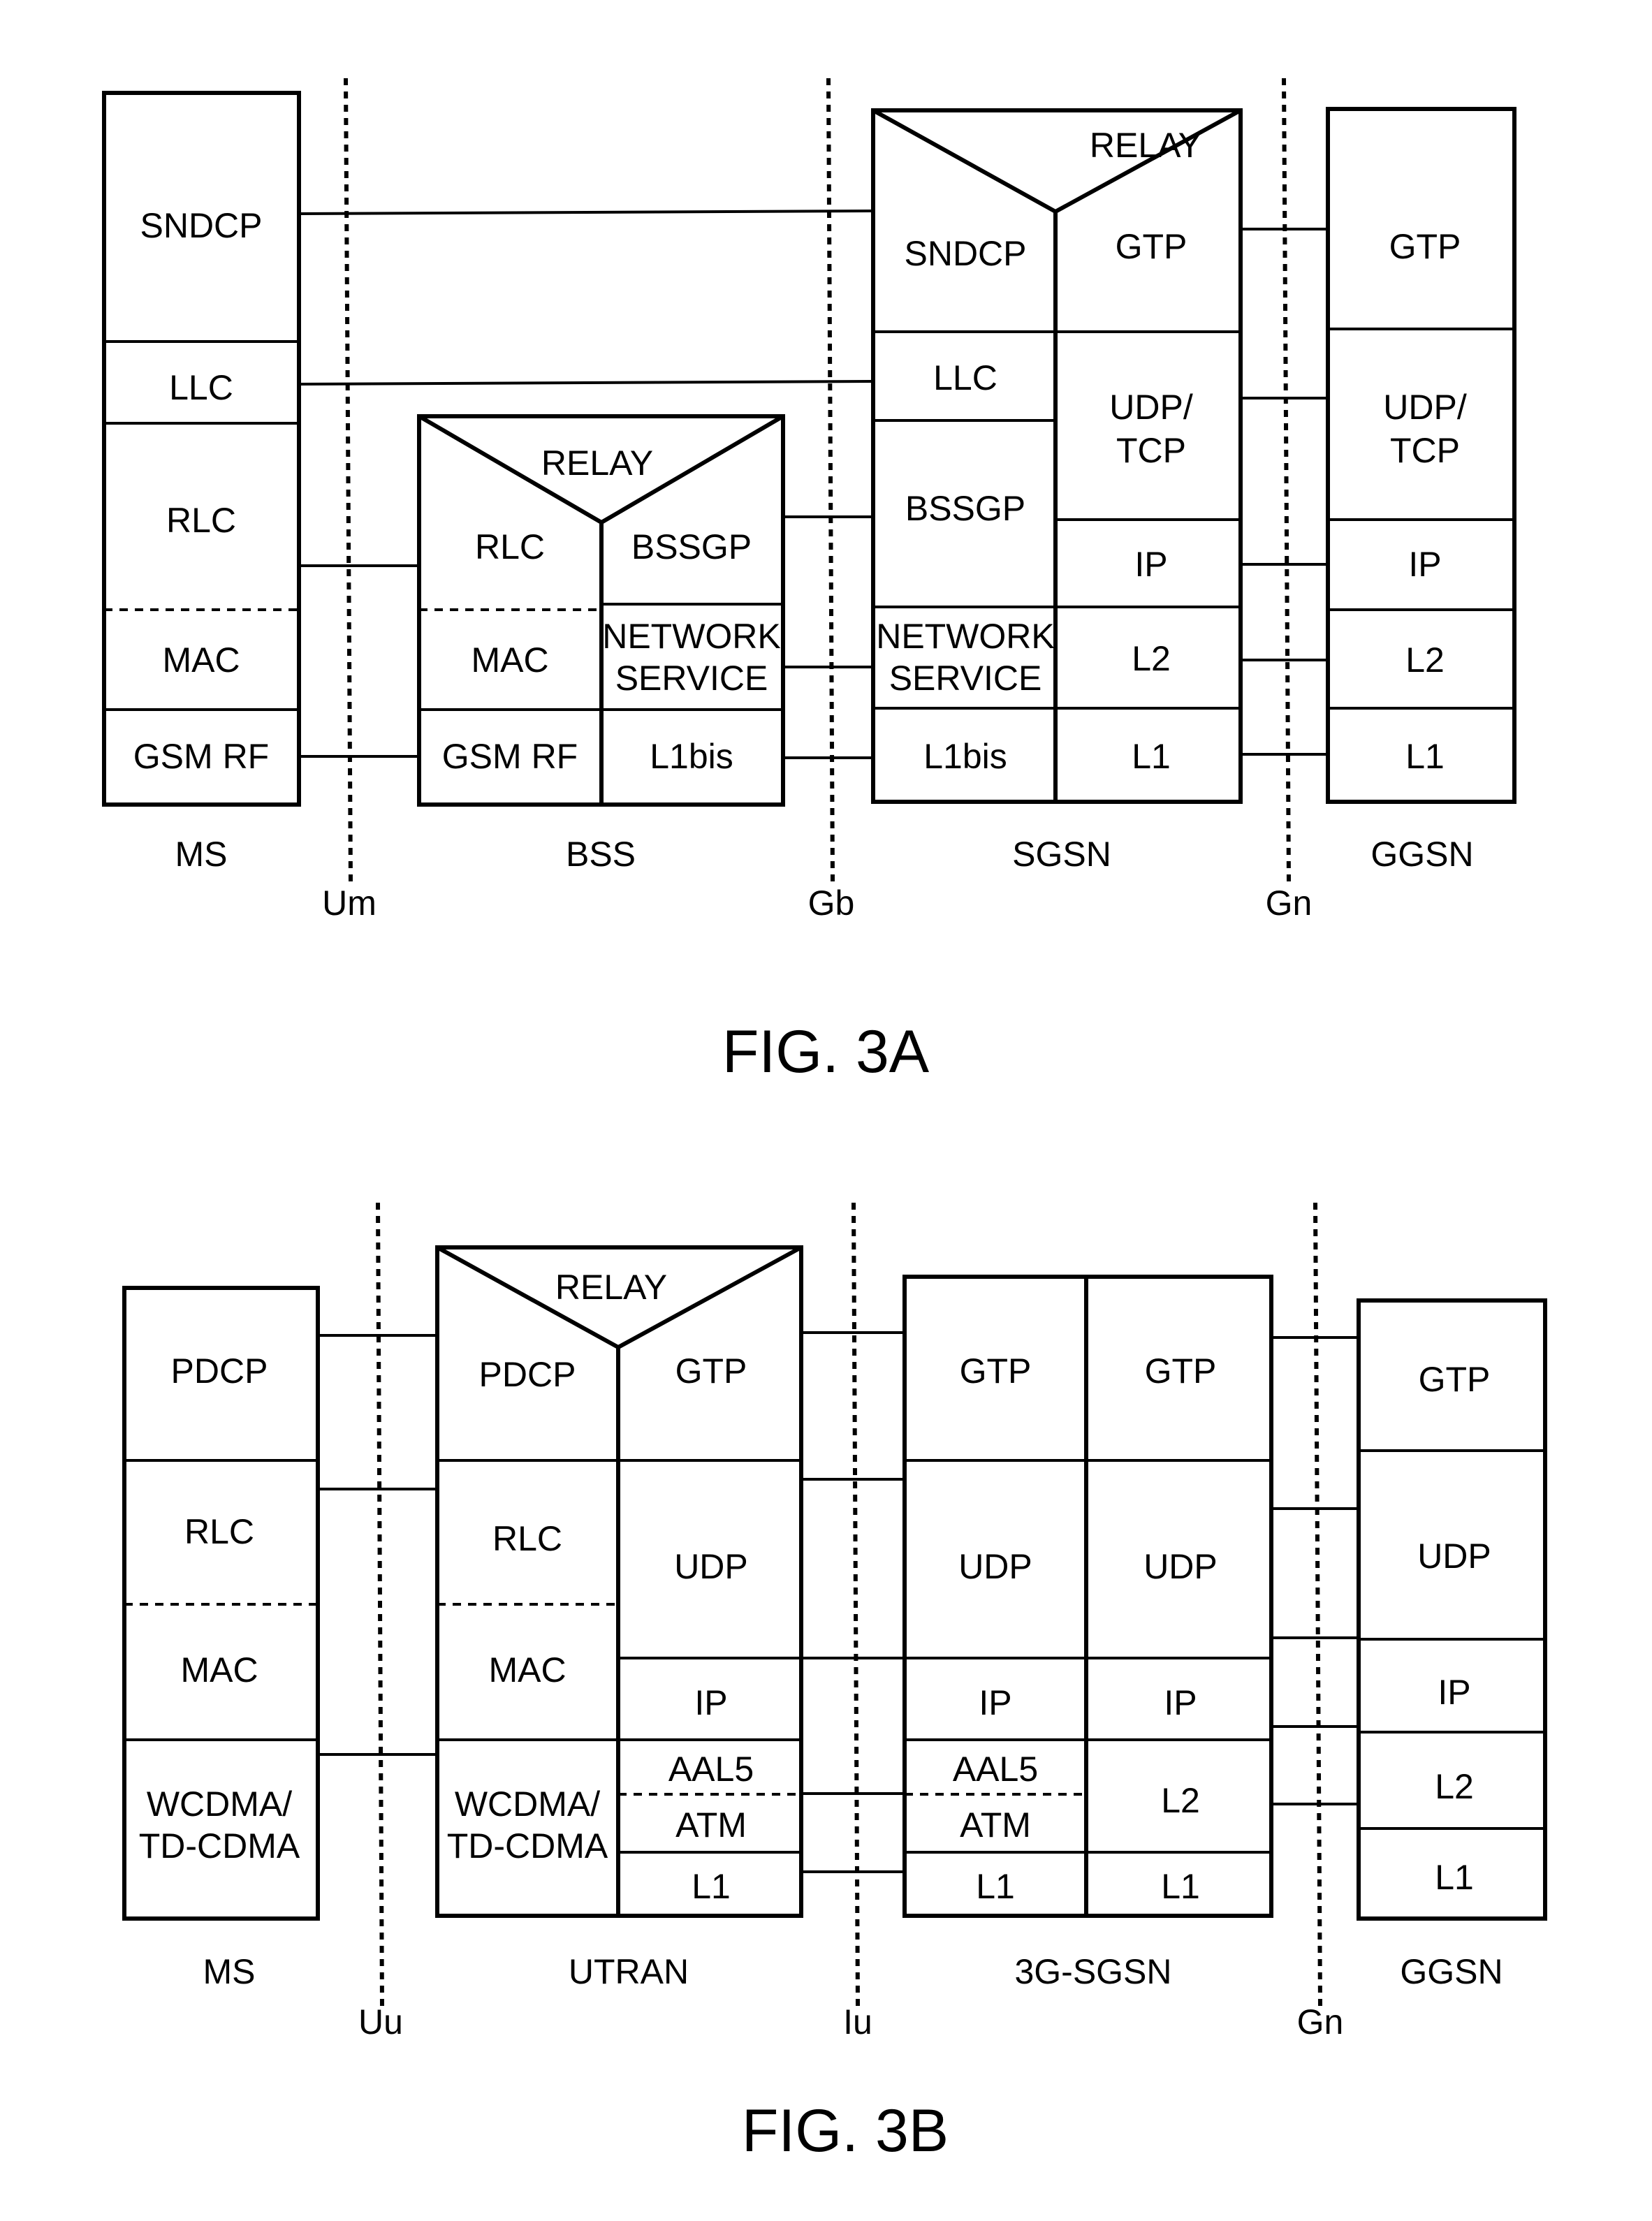  Describe the element at coordinates (1061, 854) in the screenshot. I see `node-label-sgsn: SGSN` at that location.